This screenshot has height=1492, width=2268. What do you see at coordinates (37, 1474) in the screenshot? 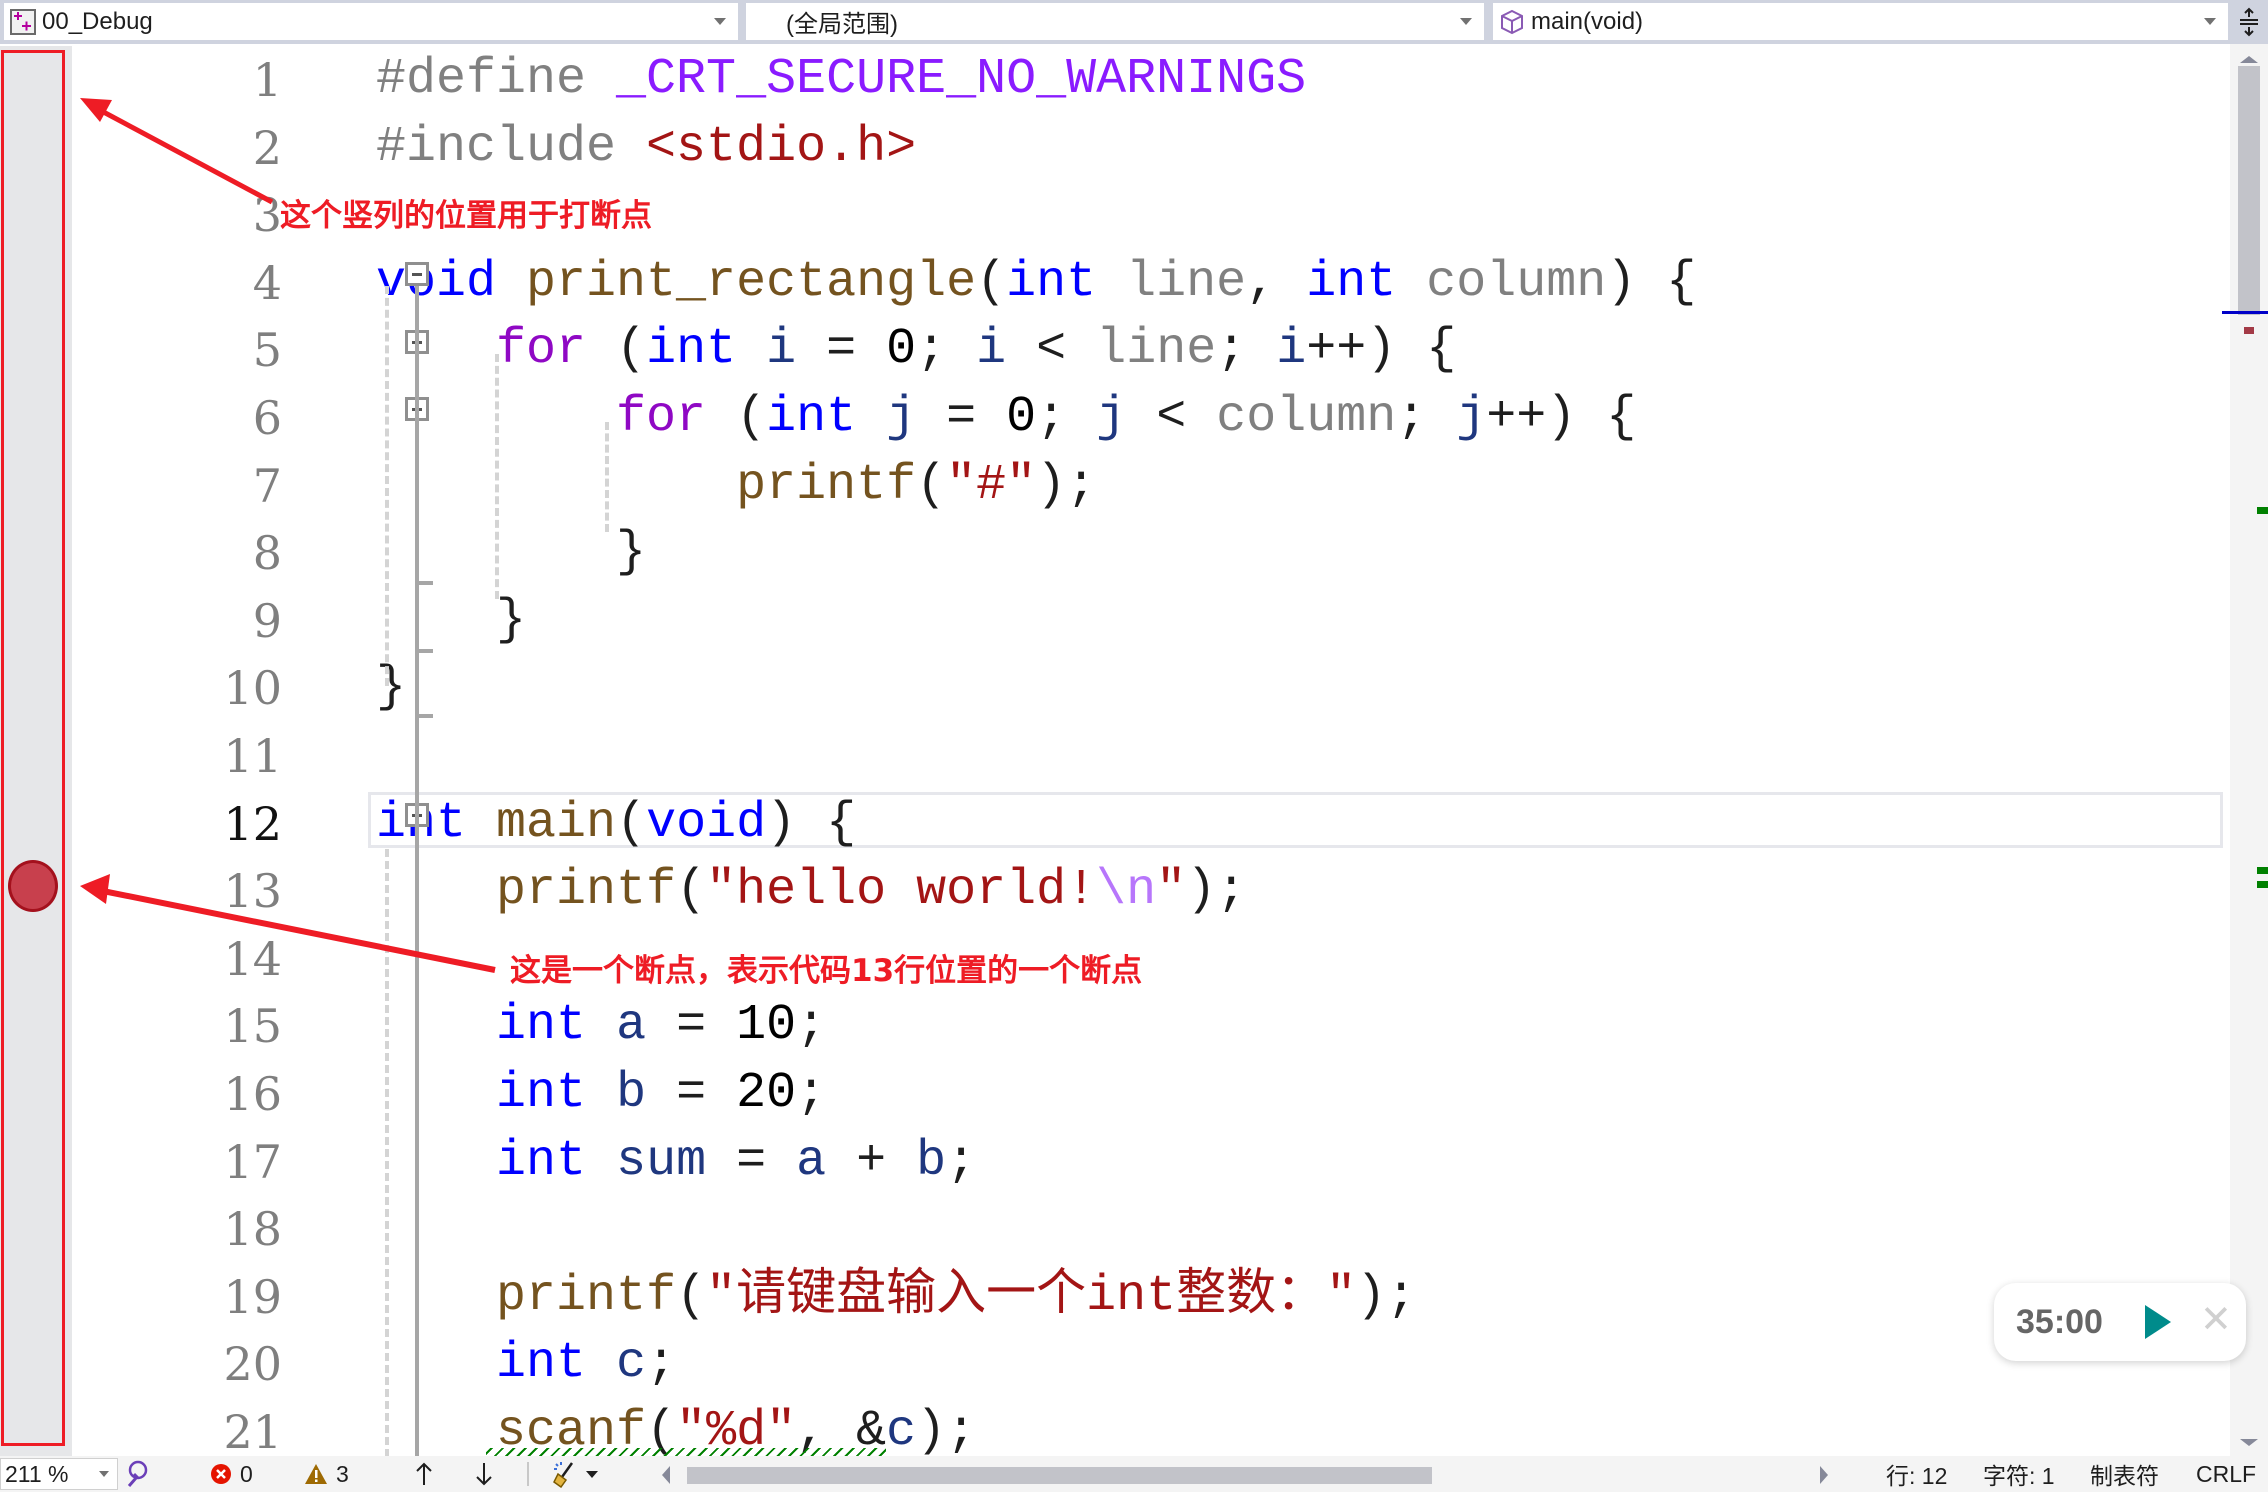
I see `zoom-level-value: 211 %` at bounding box center [37, 1474].